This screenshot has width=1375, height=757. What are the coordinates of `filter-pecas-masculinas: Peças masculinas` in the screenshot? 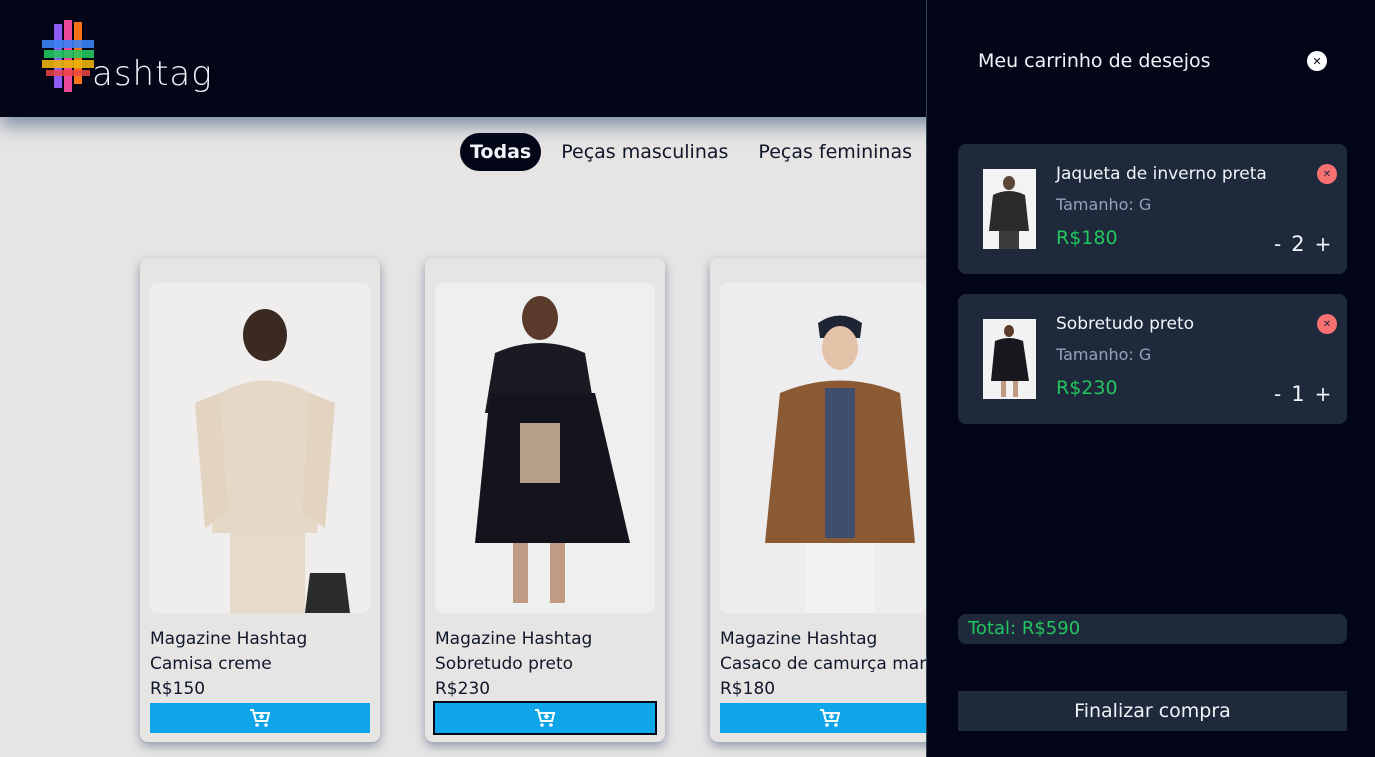 It's located at (644, 152).